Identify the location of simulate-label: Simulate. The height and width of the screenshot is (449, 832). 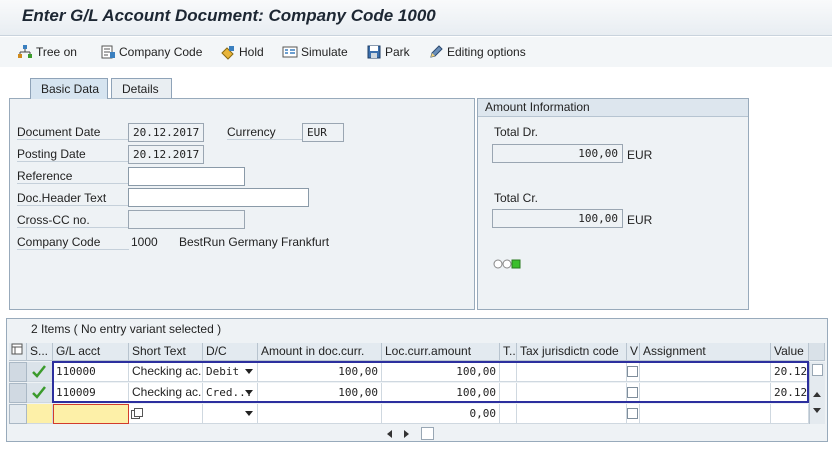
(324, 52).